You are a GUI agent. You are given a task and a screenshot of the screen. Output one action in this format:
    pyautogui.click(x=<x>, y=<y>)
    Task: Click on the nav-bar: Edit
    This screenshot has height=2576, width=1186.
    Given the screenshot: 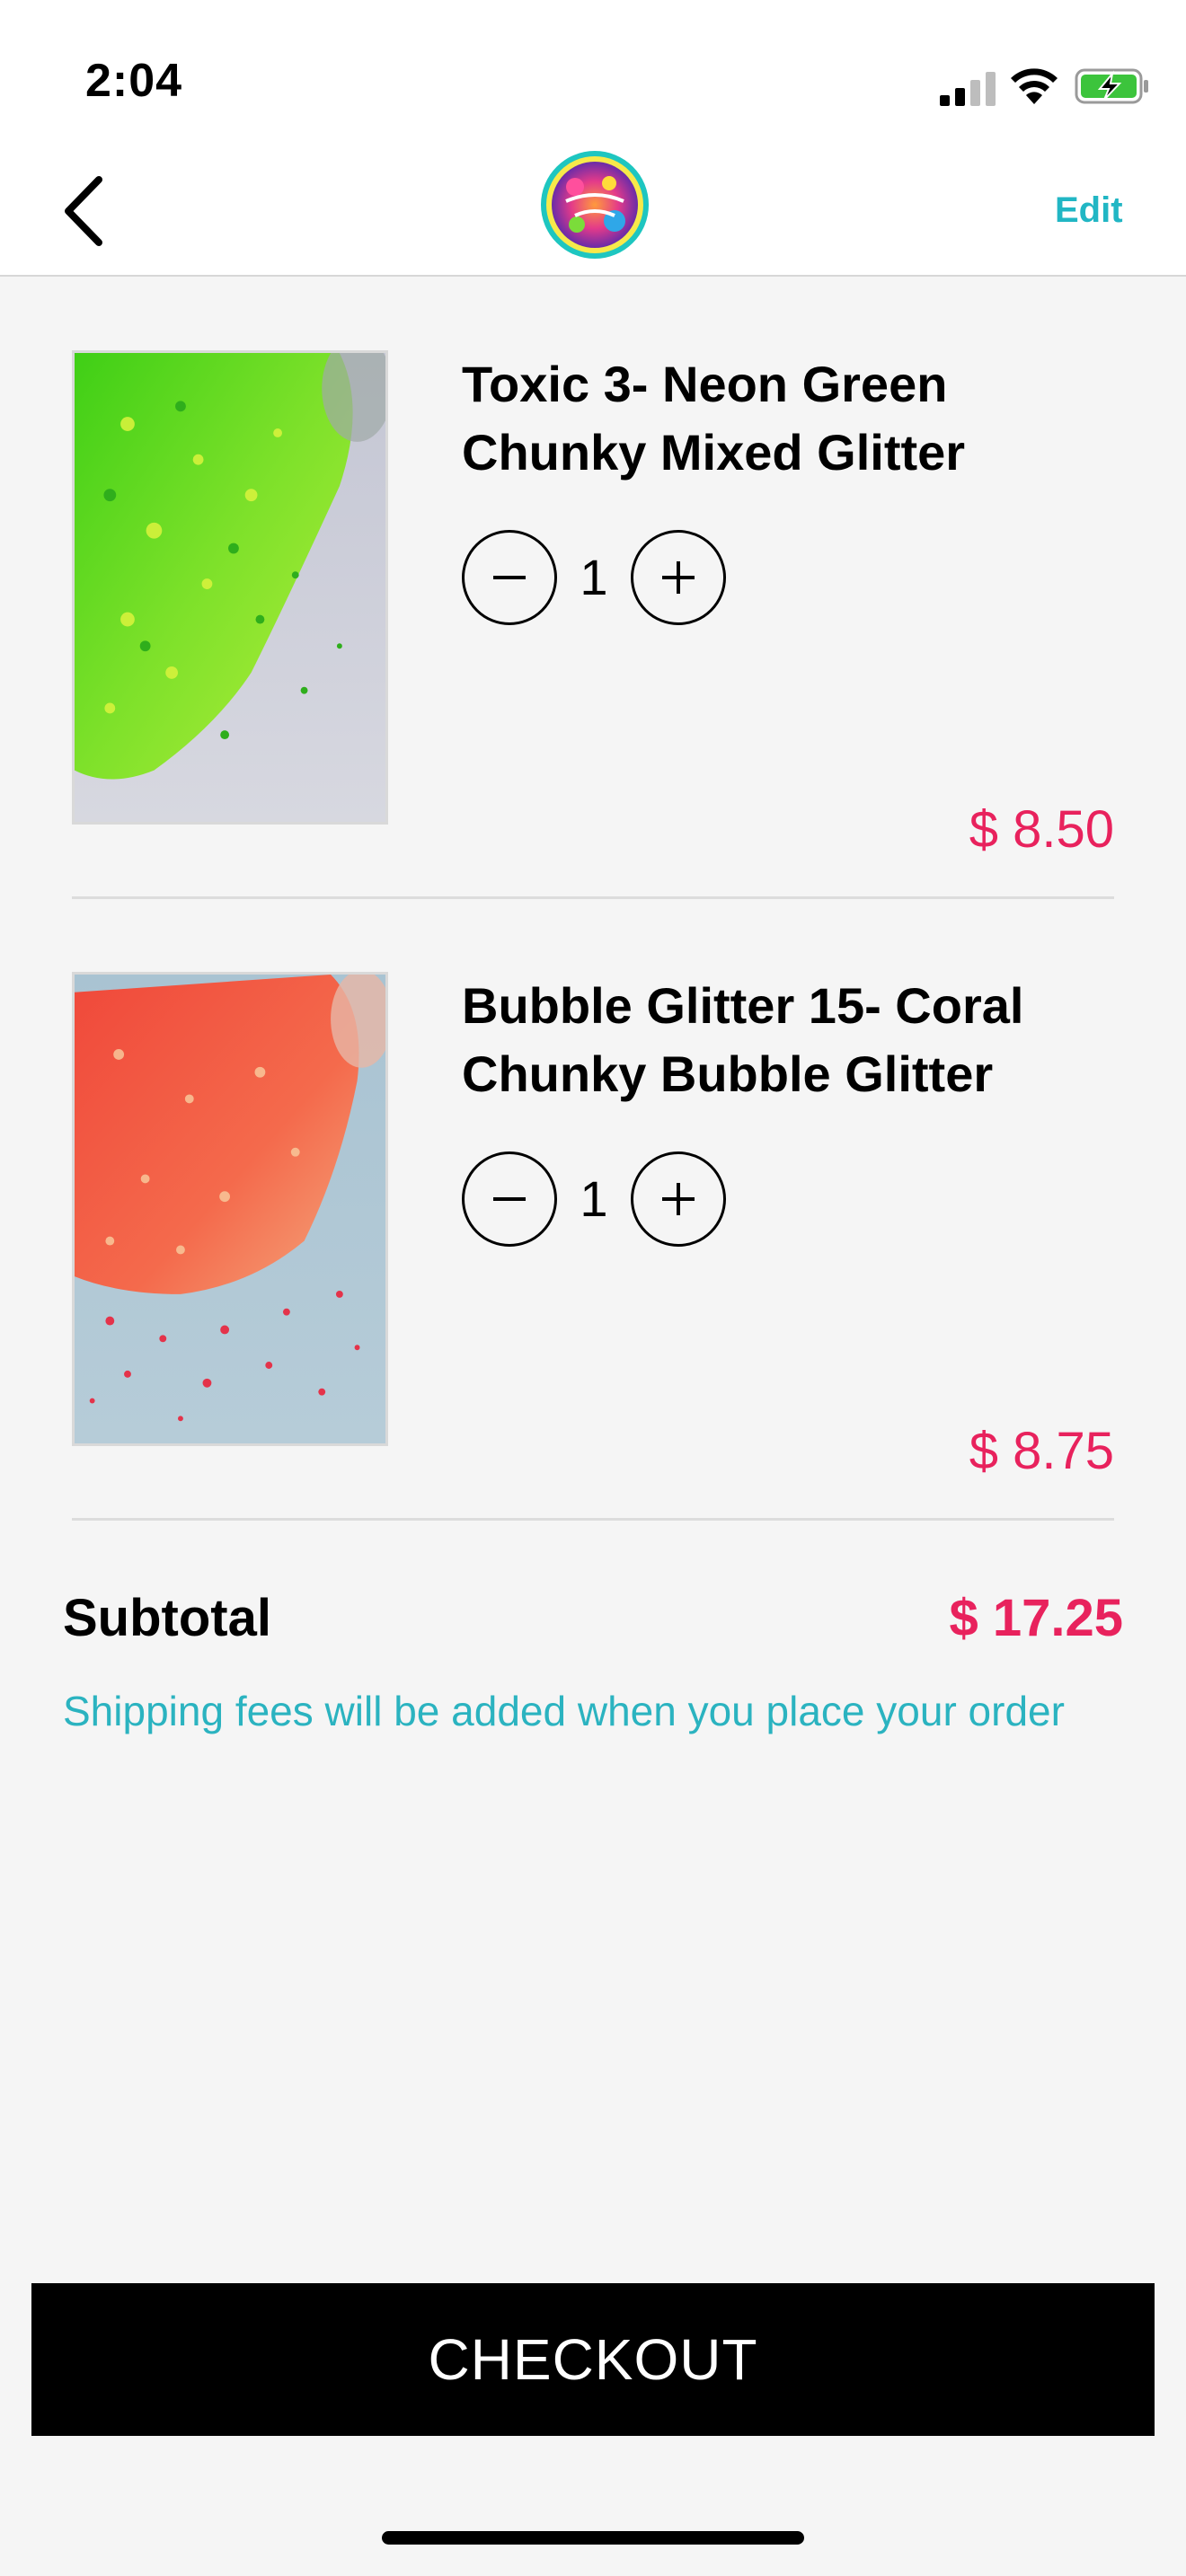 What is the action you would take?
    pyautogui.click(x=593, y=210)
    